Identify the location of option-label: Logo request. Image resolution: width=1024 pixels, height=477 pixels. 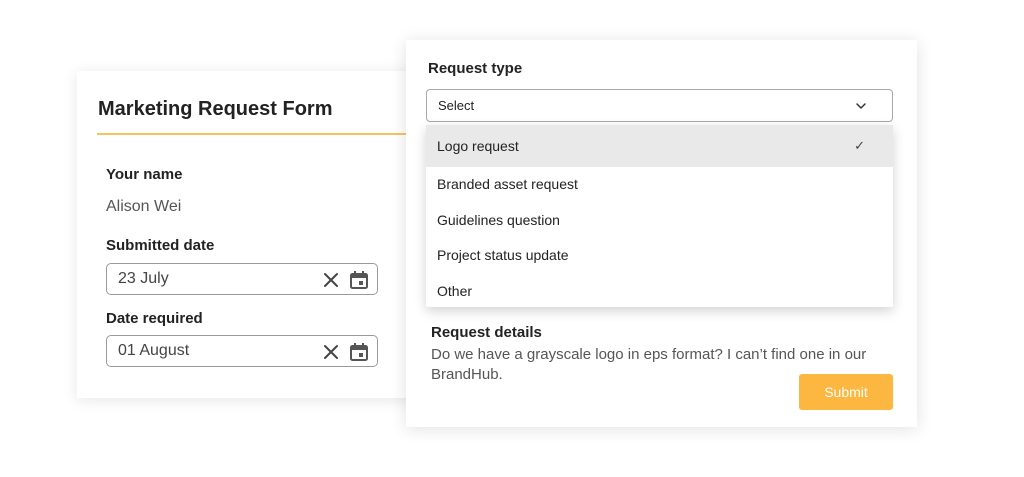
(478, 146).